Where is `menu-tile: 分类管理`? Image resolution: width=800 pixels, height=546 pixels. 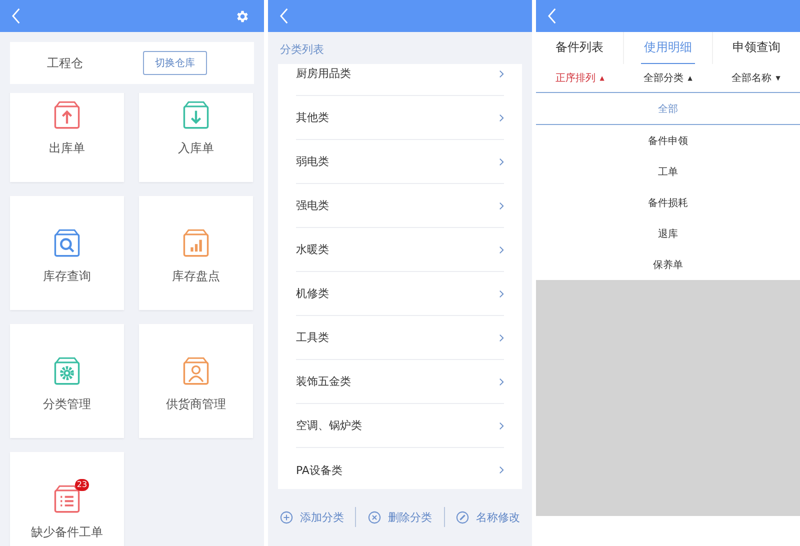 menu-tile: 分类管理 is located at coordinates (67, 381).